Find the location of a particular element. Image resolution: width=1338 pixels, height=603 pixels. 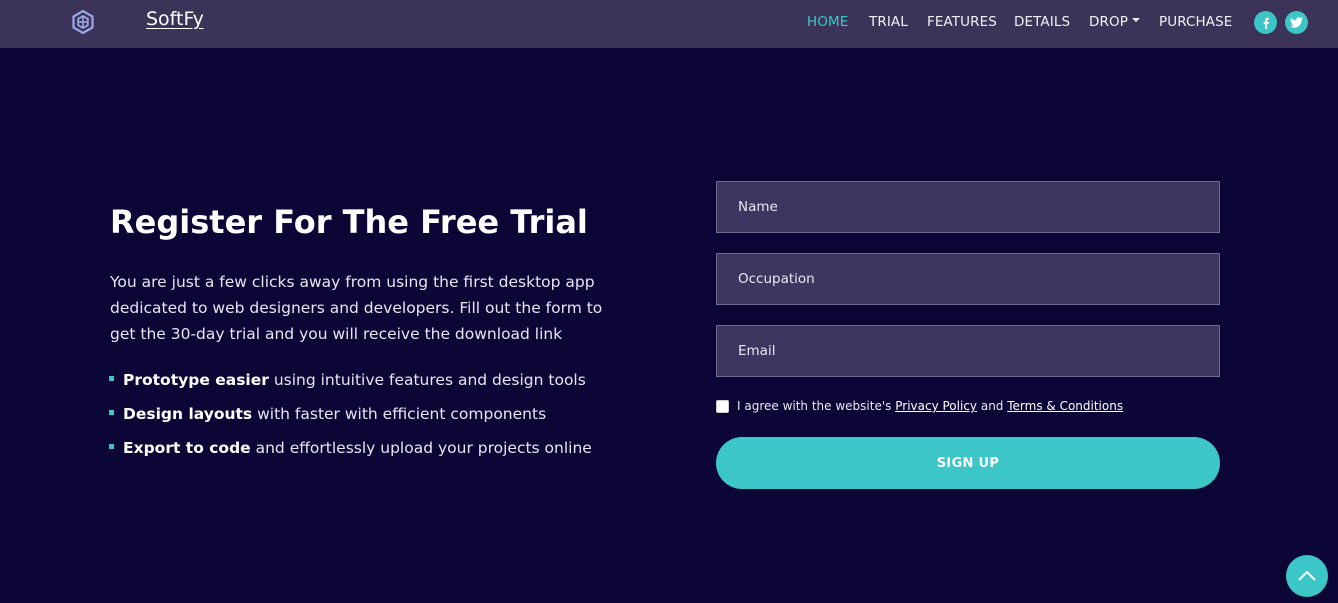

email-field is located at coordinates (968, 351).